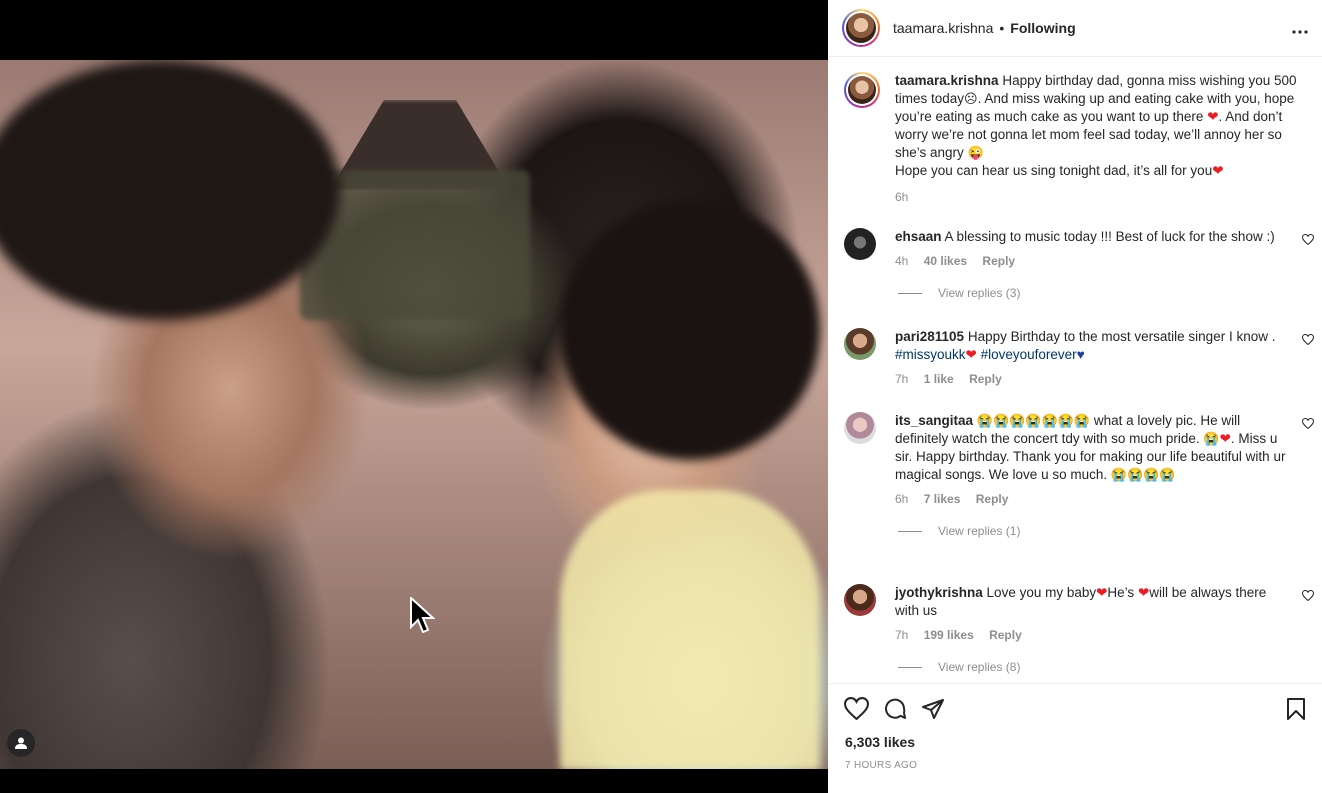 Image resolution: width=1322 pixels, height=793 pixels. I want to click on frowning-emoji: ☹, so click(971, 98).